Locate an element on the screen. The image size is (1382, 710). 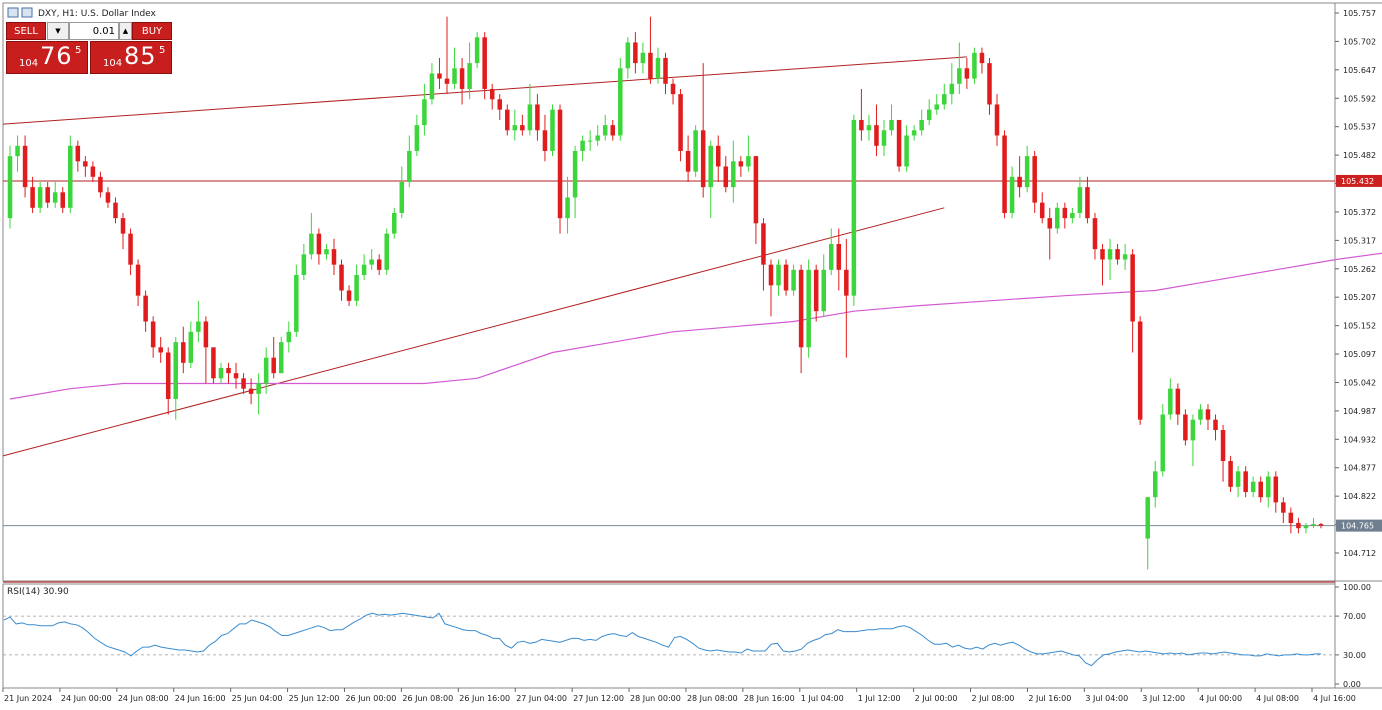
lot-increase-button: ▲ is located at coordinates (125, 31).